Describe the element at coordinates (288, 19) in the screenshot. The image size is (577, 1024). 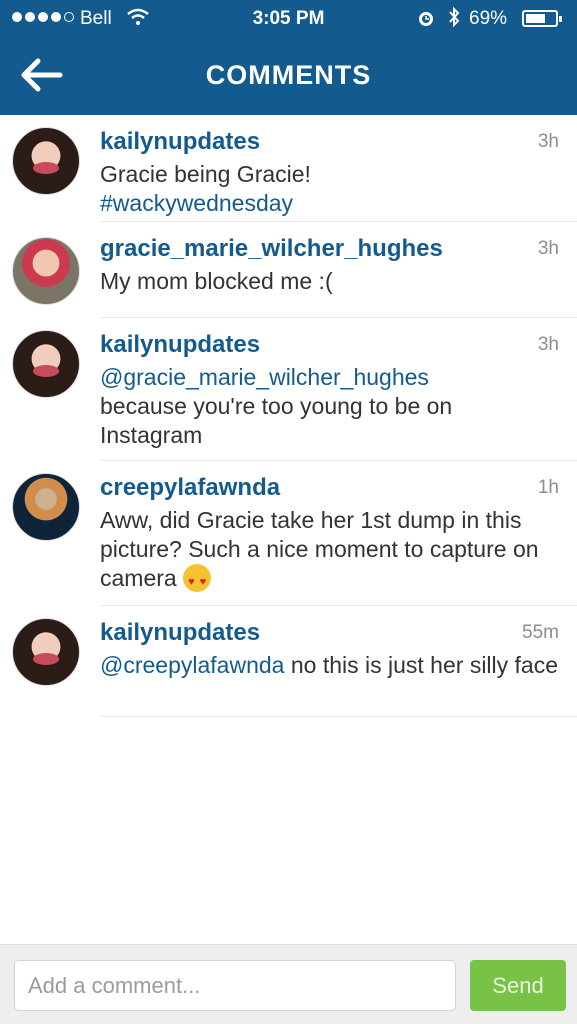
I see `status-bar: Bell 3:05 PM 69%` at that location.